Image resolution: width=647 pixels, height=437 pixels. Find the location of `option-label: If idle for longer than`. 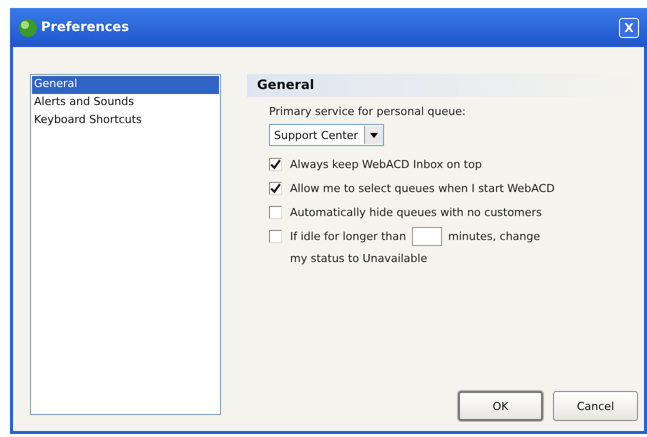

option-label: If idle for longer than is located at coordinates (348, 236).